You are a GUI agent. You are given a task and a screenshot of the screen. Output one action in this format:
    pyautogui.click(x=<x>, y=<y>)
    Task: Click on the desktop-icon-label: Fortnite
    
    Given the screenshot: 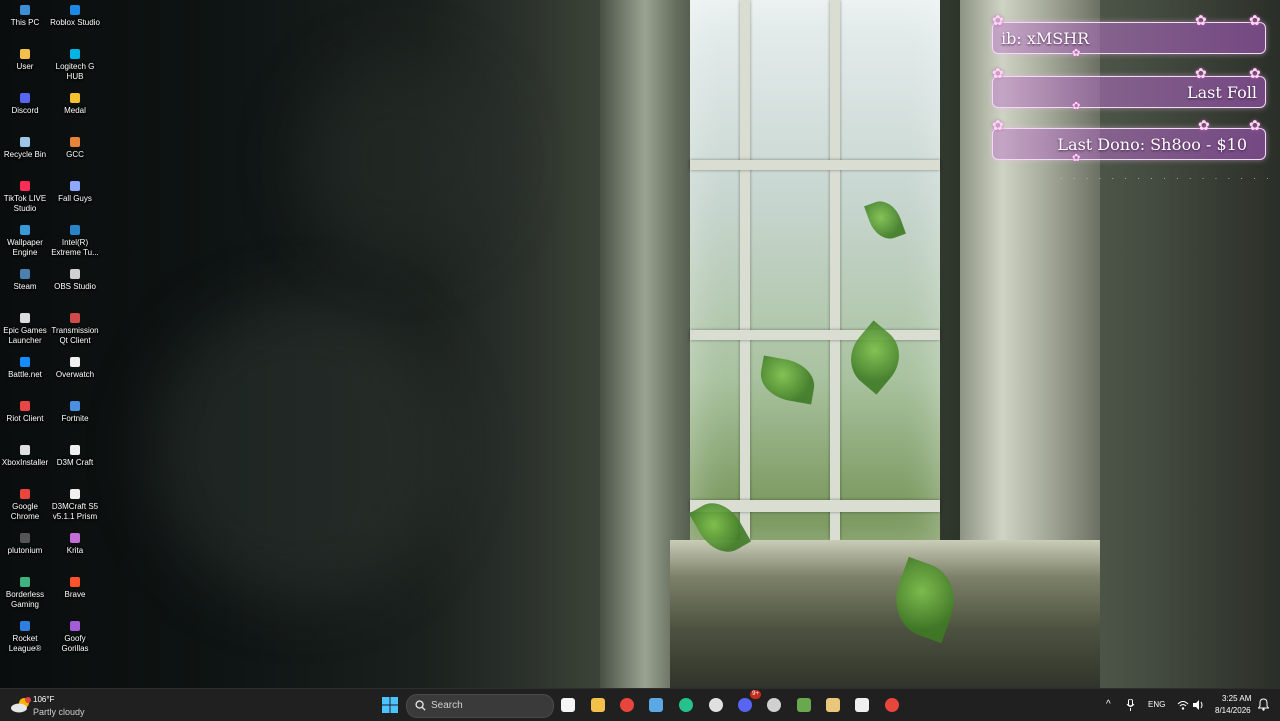 What is the action you would take?
    pyautogui.click(x=75, y=418)
    